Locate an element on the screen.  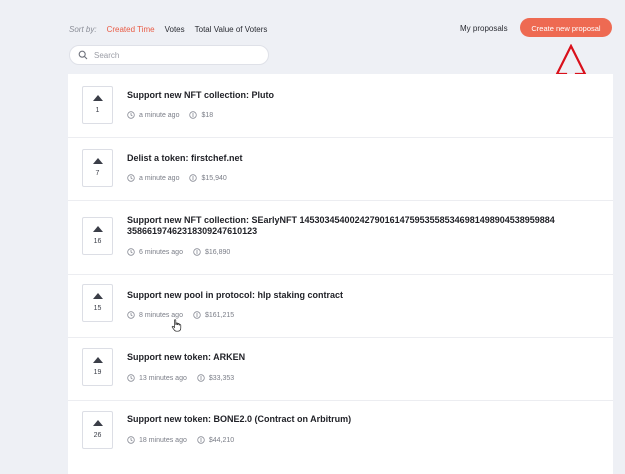
proposal-title: Delist a token: firstchef.net is located at coordinates (362, 158).